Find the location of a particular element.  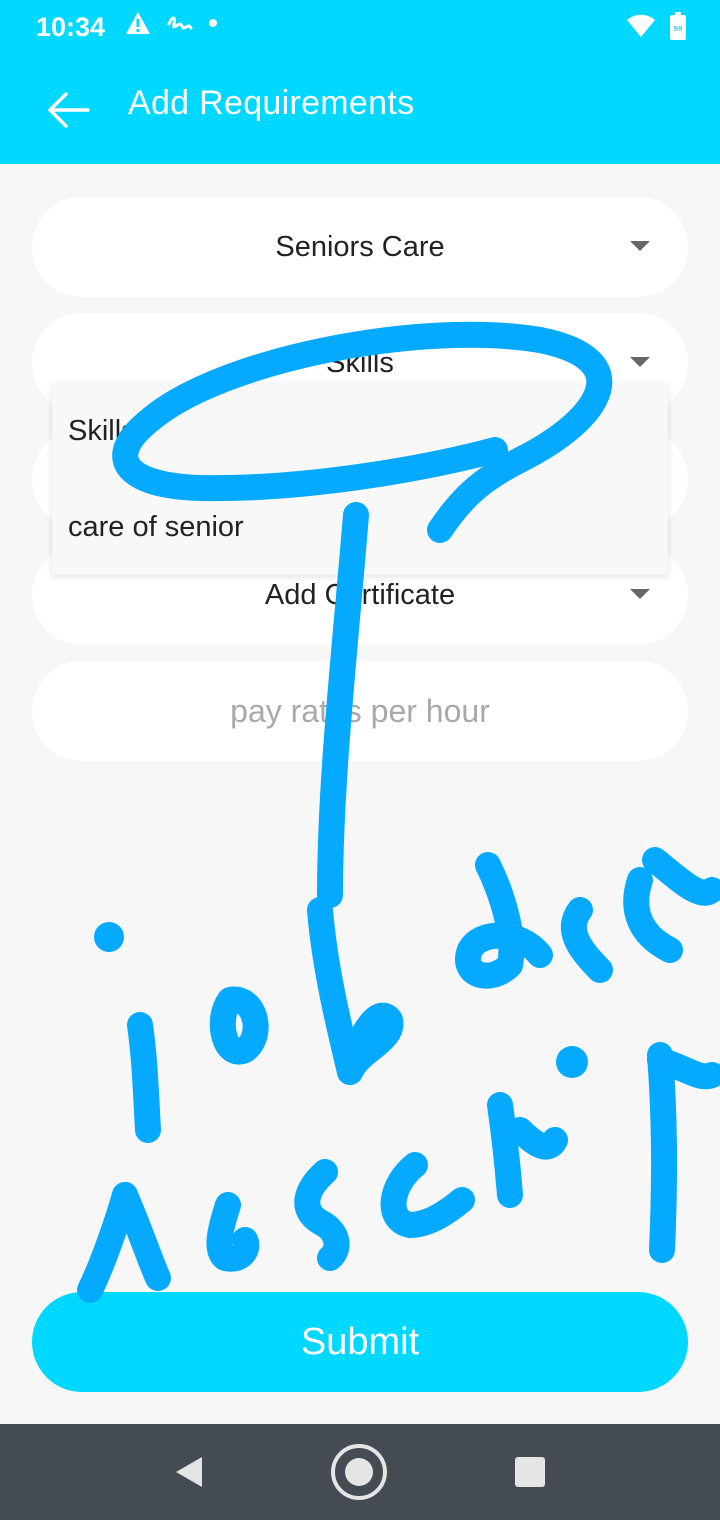

svg-text: 98 is located at coordinates (678, 29).